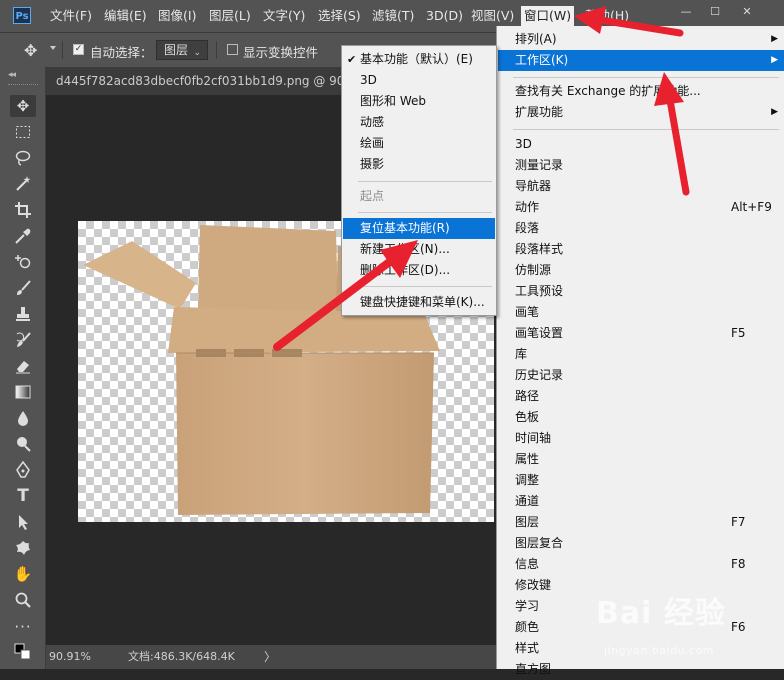  What do you see at coordinates (641, 228) in the screenshot?
I see `menu-item-paragraph: 段落` at bounding box center [641, 228].